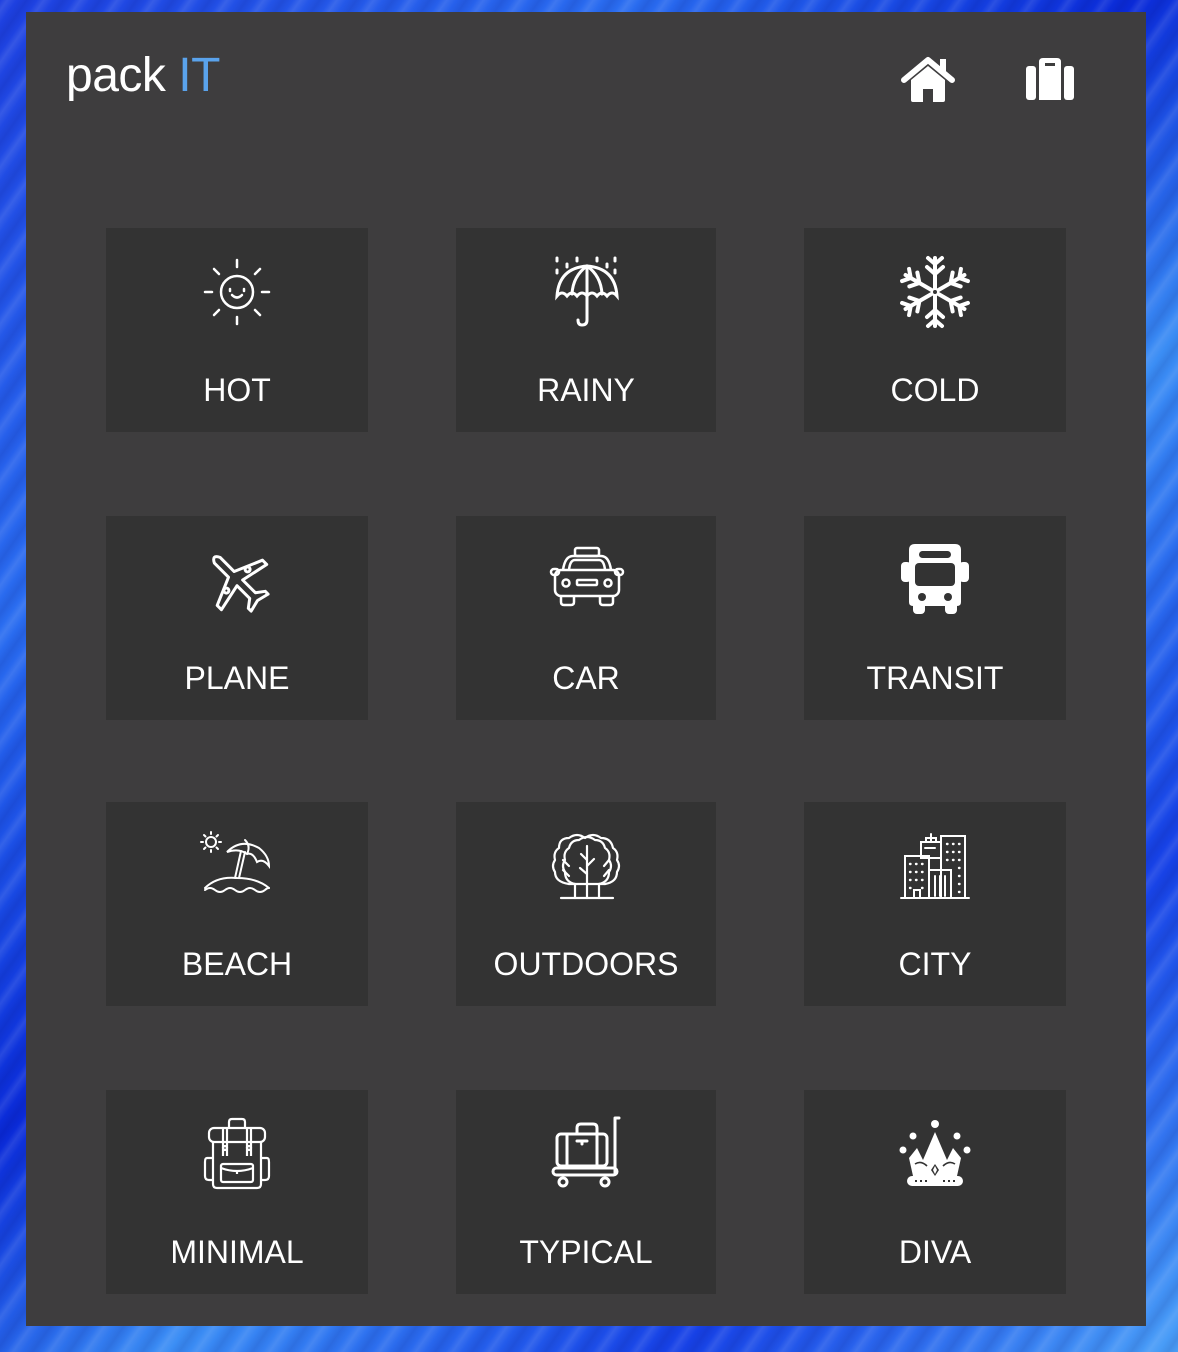 This screenshot has height=1352, width=1178. I want to click on category-rainy: RAINY, so click(586, 330).